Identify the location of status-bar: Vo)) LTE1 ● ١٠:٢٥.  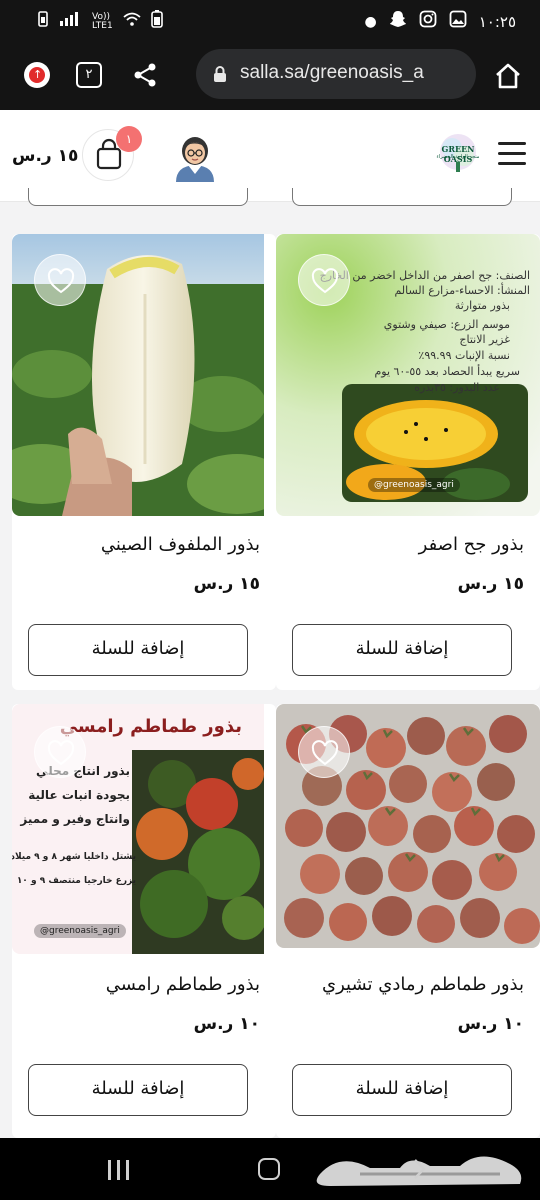
(270, 21).